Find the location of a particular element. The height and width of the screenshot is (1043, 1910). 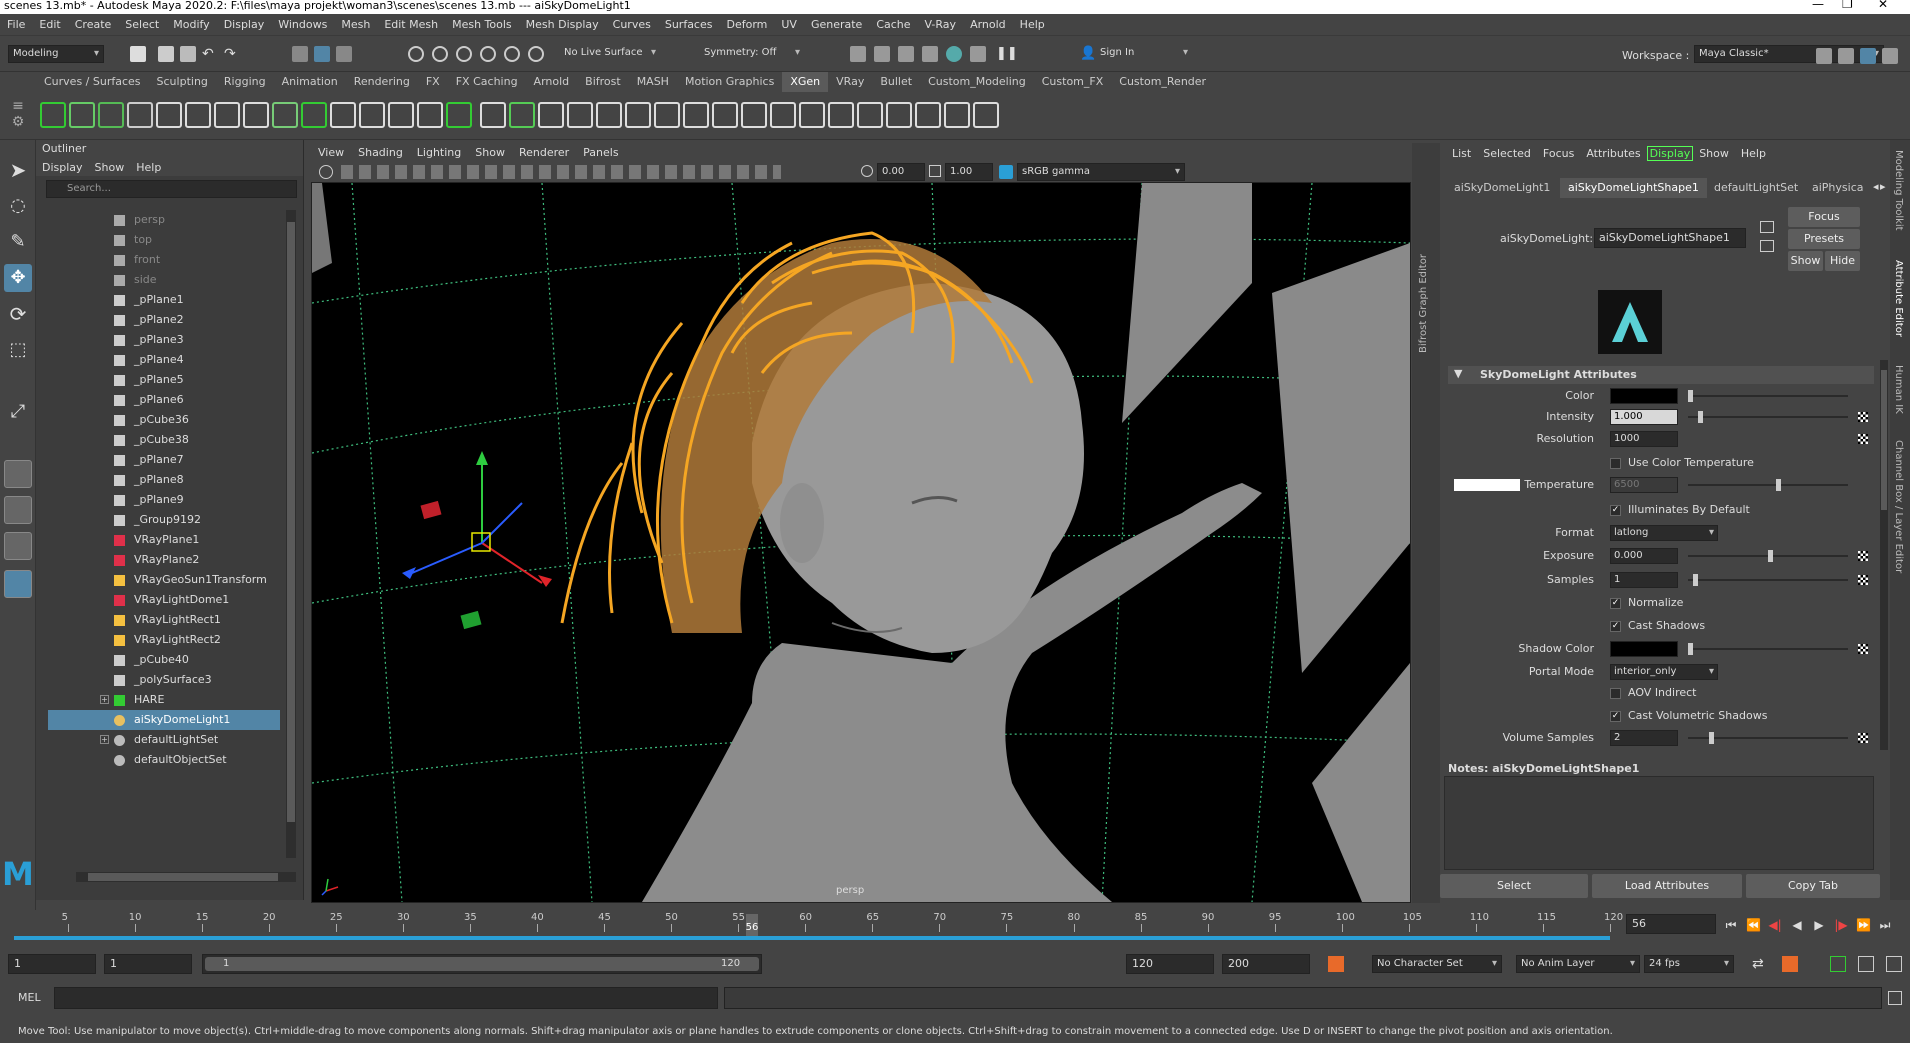

paint-select-icon: ✎ is located at coordinates (18, 242).